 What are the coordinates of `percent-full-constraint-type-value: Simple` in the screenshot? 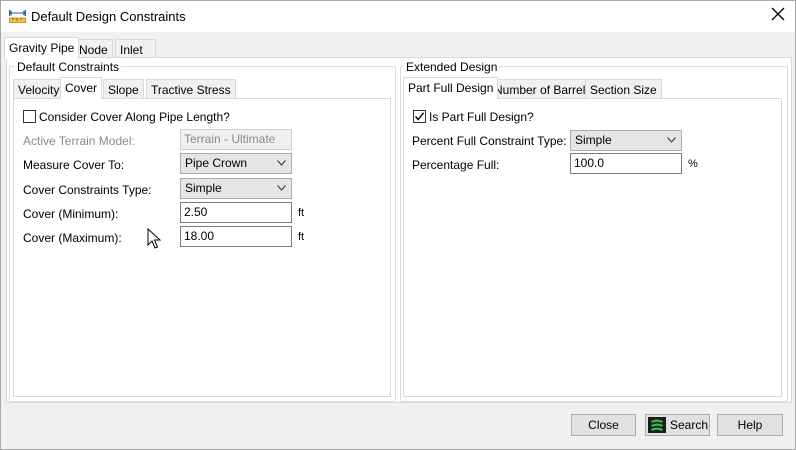 It's located at (593, 140).